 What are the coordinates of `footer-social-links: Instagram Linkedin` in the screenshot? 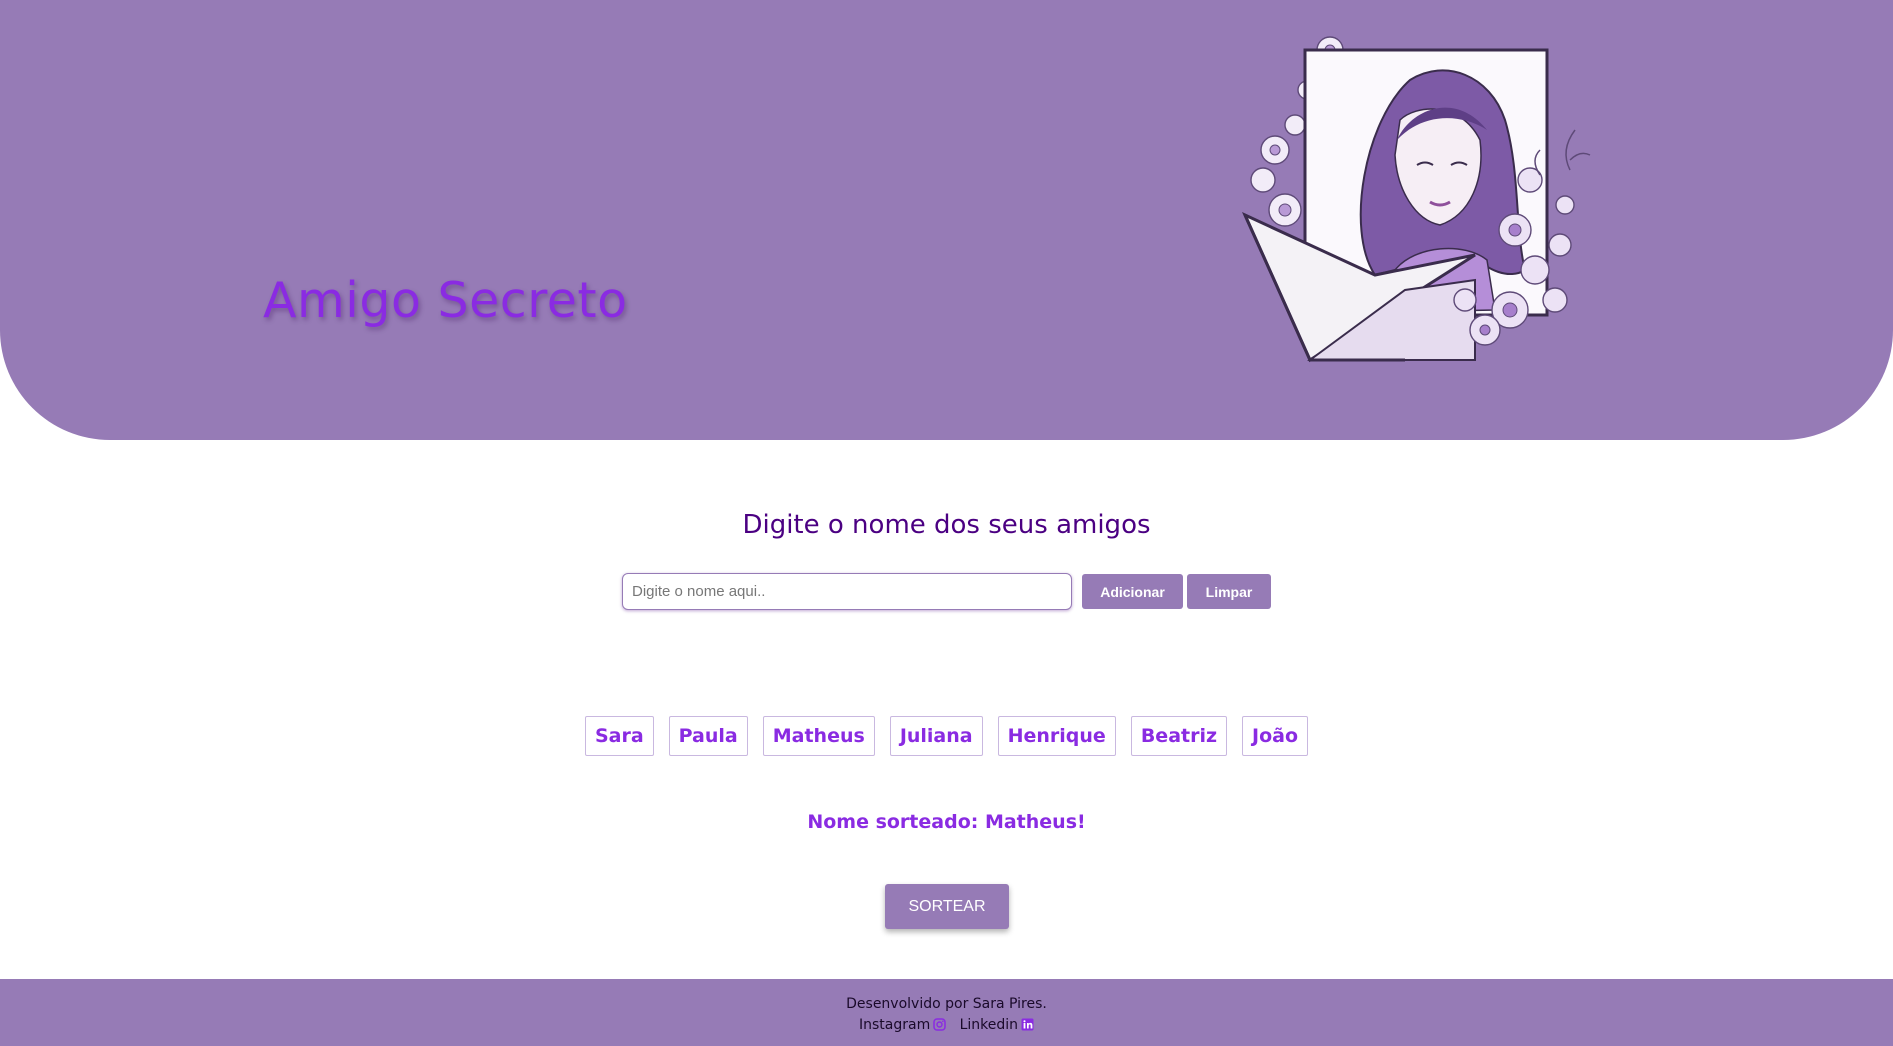 It's located at (946, 1025).